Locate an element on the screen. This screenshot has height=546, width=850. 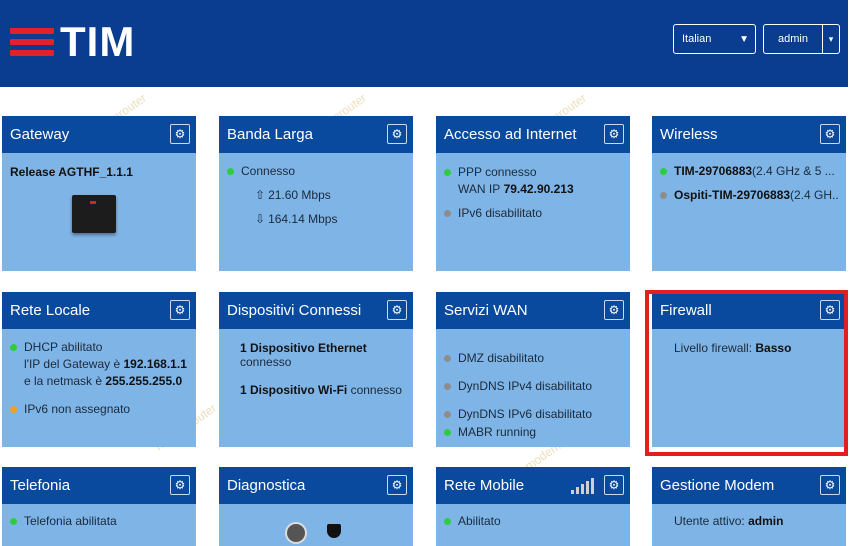
language-value: Italian is located at coordinates (697, 39).